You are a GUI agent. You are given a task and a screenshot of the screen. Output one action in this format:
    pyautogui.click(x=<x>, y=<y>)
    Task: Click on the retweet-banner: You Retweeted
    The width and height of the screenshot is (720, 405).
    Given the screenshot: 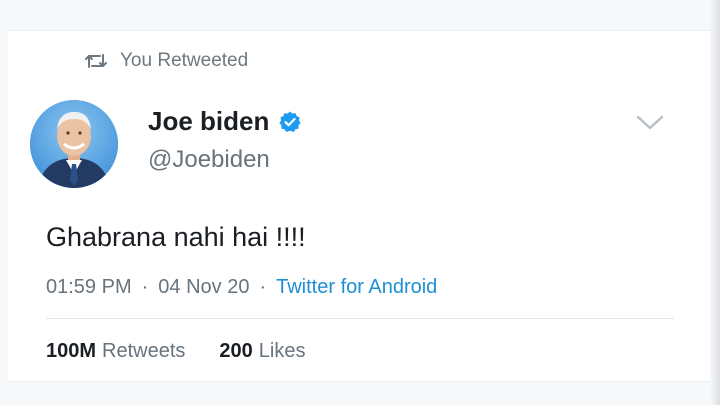 What is the action you would take?
    pyautogui.click(x=166, y=61)
    